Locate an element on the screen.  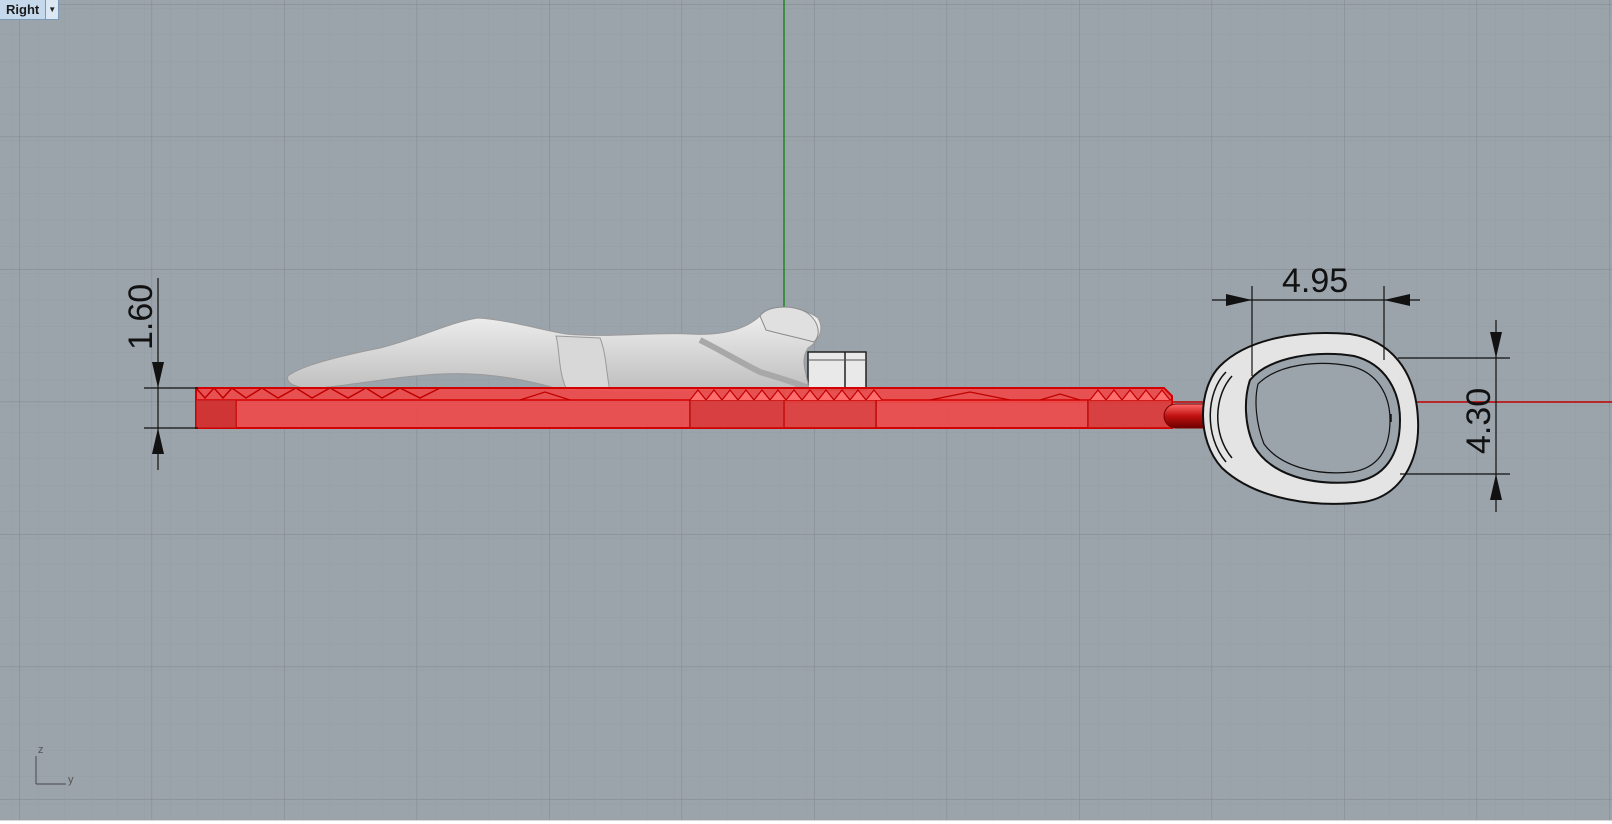
viewport-title: Right is located at coordinates (22, 9).